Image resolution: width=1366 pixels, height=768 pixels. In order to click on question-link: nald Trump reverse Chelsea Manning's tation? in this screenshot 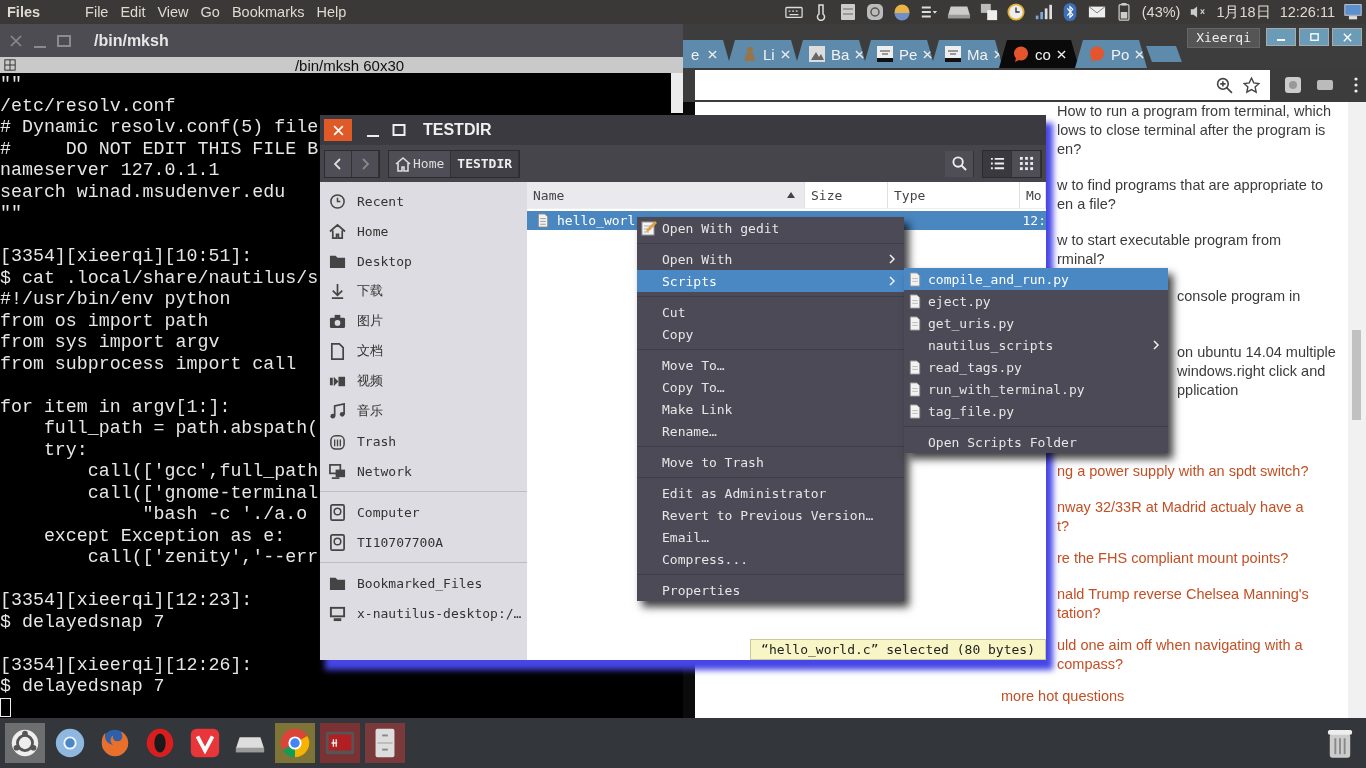, I will do `click(1183, 604)`.